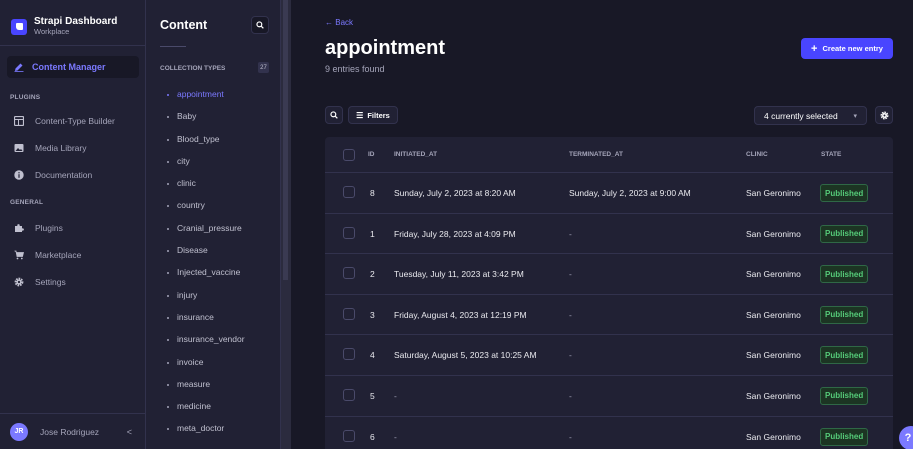 The image size is (913, 449). Describe the element at coordinates (906, 437) in the screenshot. I see `help-button: ?` at that location.